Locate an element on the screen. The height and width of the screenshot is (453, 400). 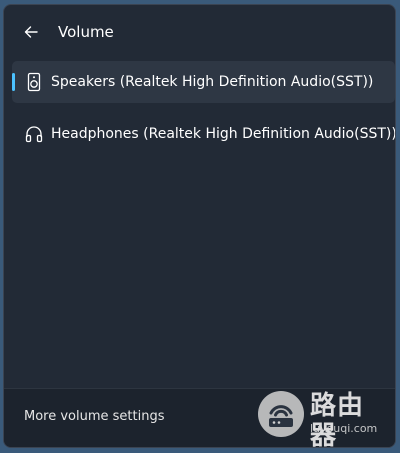
more-volume-settings-link: More volume settings is located at coordinates (94, 417).